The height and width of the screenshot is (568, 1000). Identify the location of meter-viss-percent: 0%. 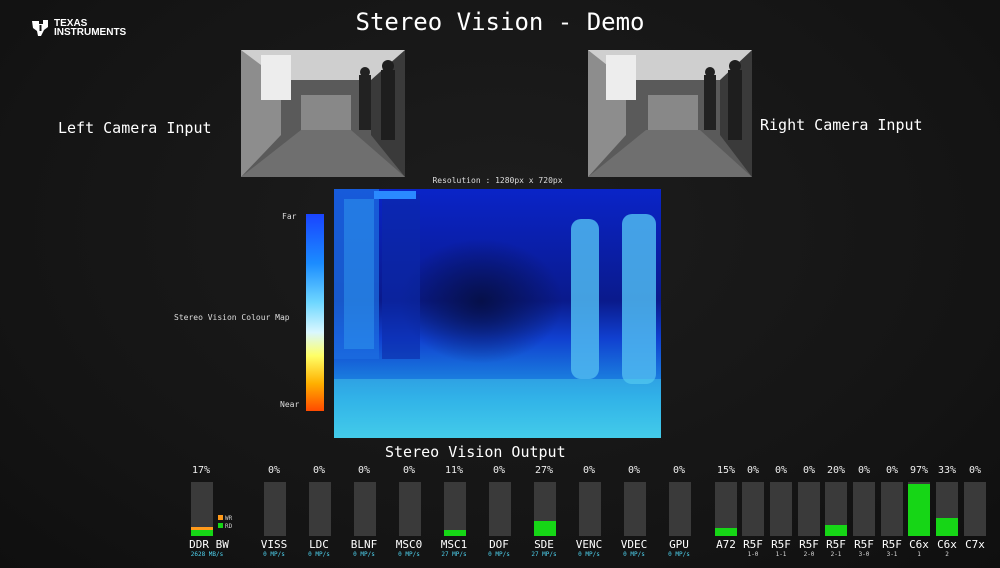
(274, 470).